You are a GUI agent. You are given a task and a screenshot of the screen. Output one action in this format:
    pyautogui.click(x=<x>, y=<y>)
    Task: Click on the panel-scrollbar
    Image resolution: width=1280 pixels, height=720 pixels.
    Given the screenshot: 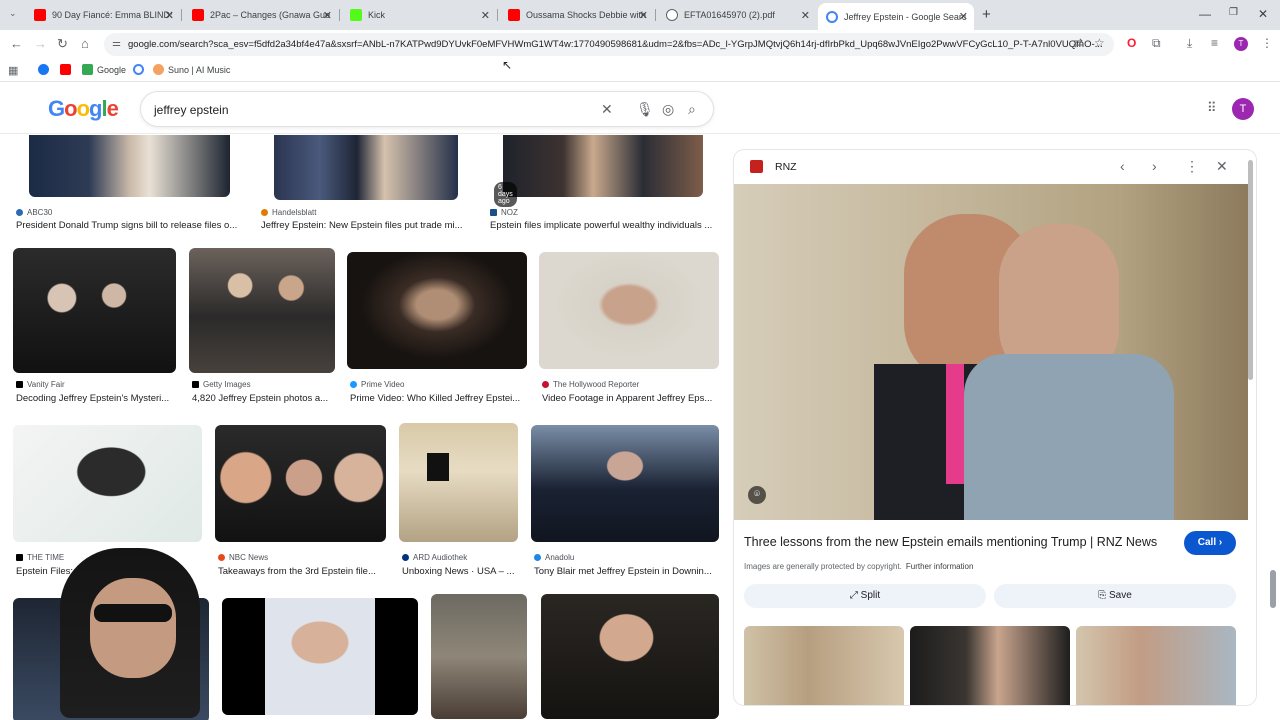 What is the action you would take?
    pyautogui.click(x=1250, y=270)
    